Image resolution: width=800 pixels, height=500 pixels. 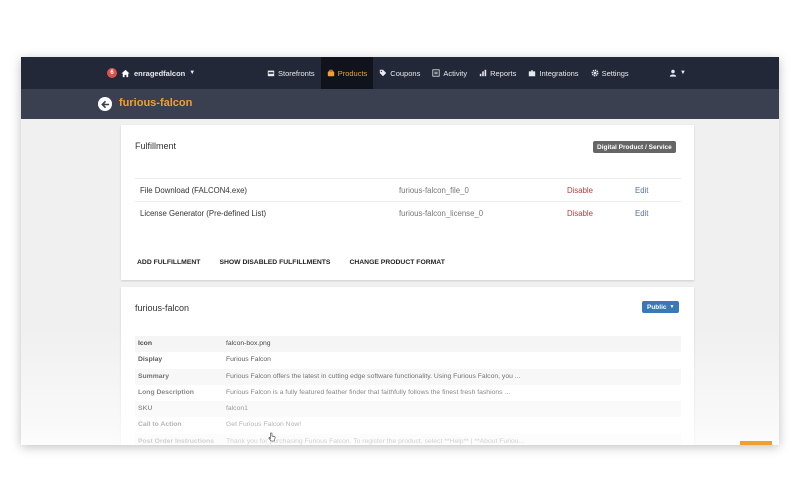 I want to click on nav-label: Coupons, so click(x=405, y=73).